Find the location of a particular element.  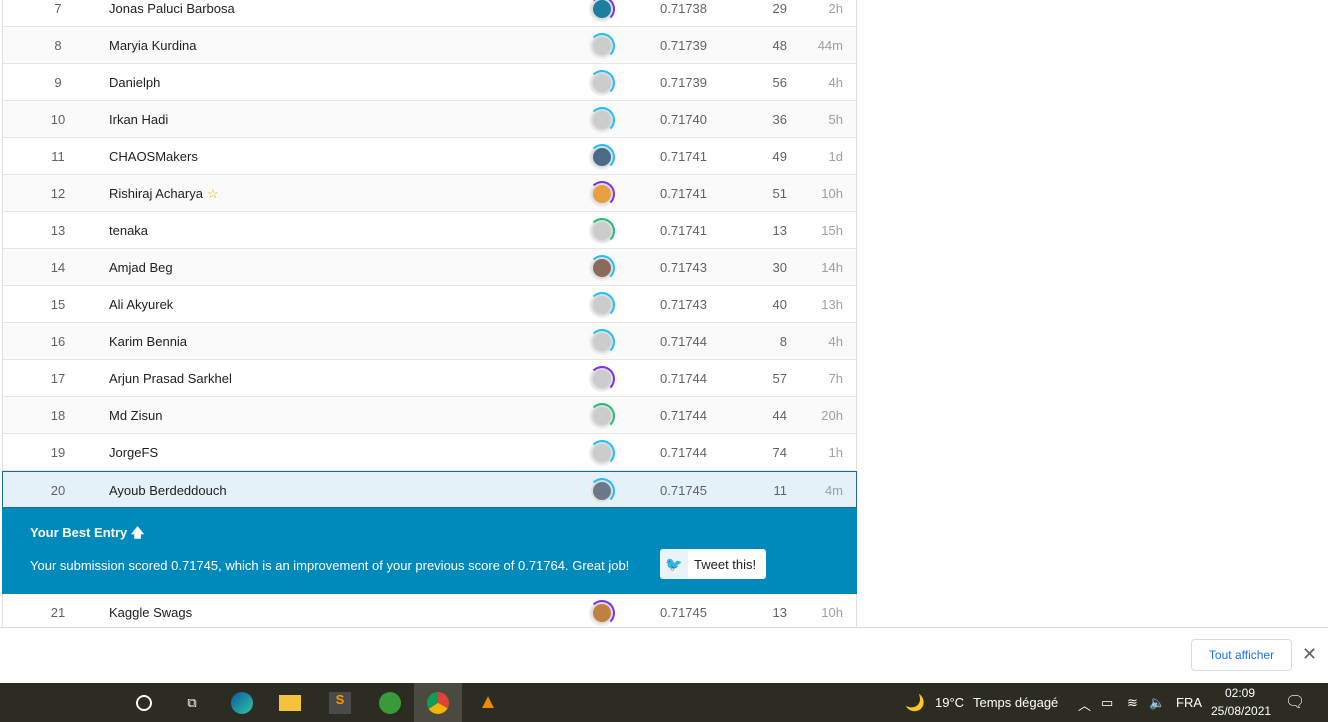

leaderboard-row: 11 CHAOSMakers 0.71741 49 1d is located at coordinates (429, 156).